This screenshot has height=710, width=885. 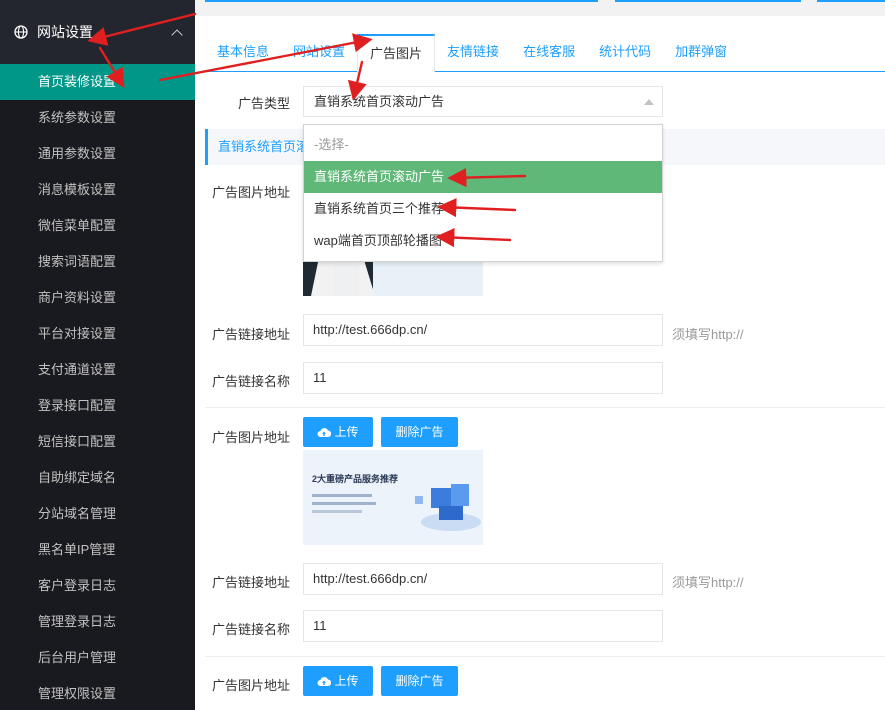 I want to click on ad-type-label: 广告类型, so click(x=263, y=103).